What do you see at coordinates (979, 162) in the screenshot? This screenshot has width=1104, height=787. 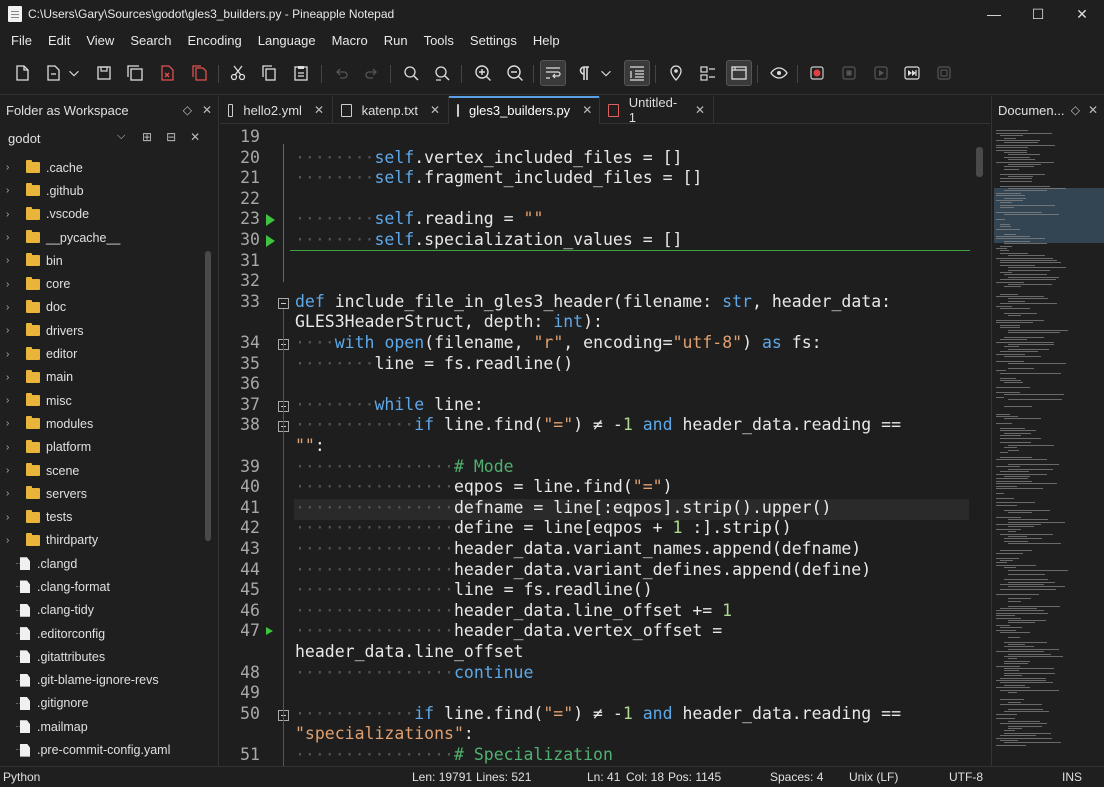 I see `editor-scrollbar-thumb` at bounding box center [979, 162].